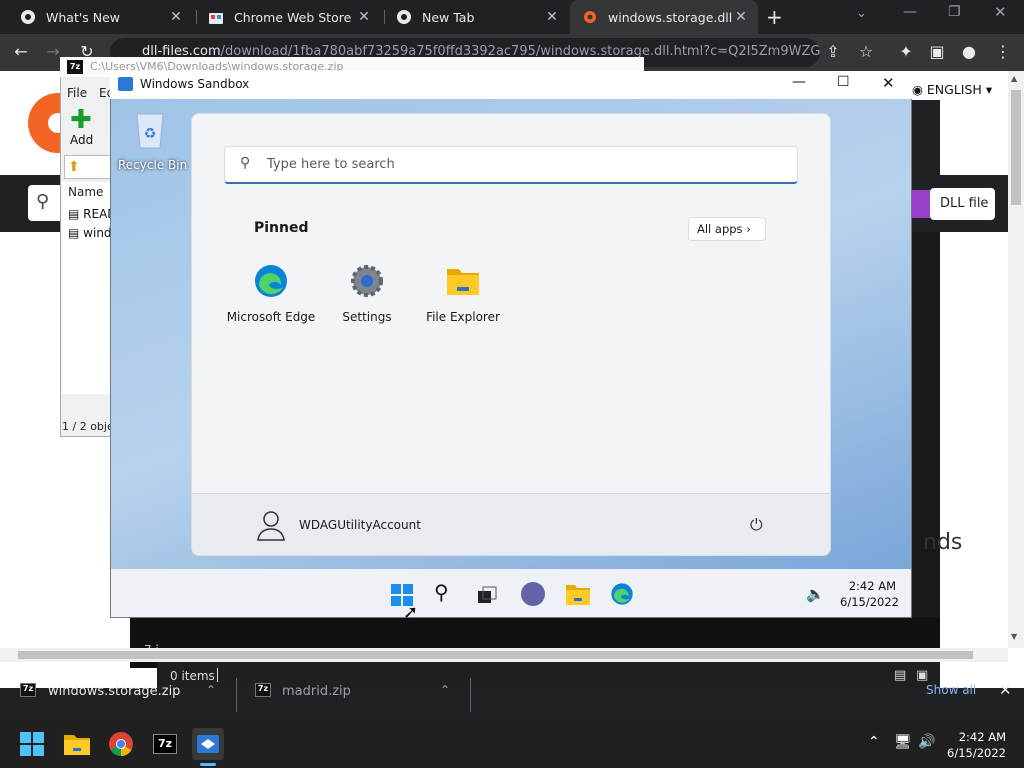 The width and height of the screenshot is (1024, 768). Describe the element at coordinates (85, 192) in the screenshot. I see `column-name: Name` at that location.